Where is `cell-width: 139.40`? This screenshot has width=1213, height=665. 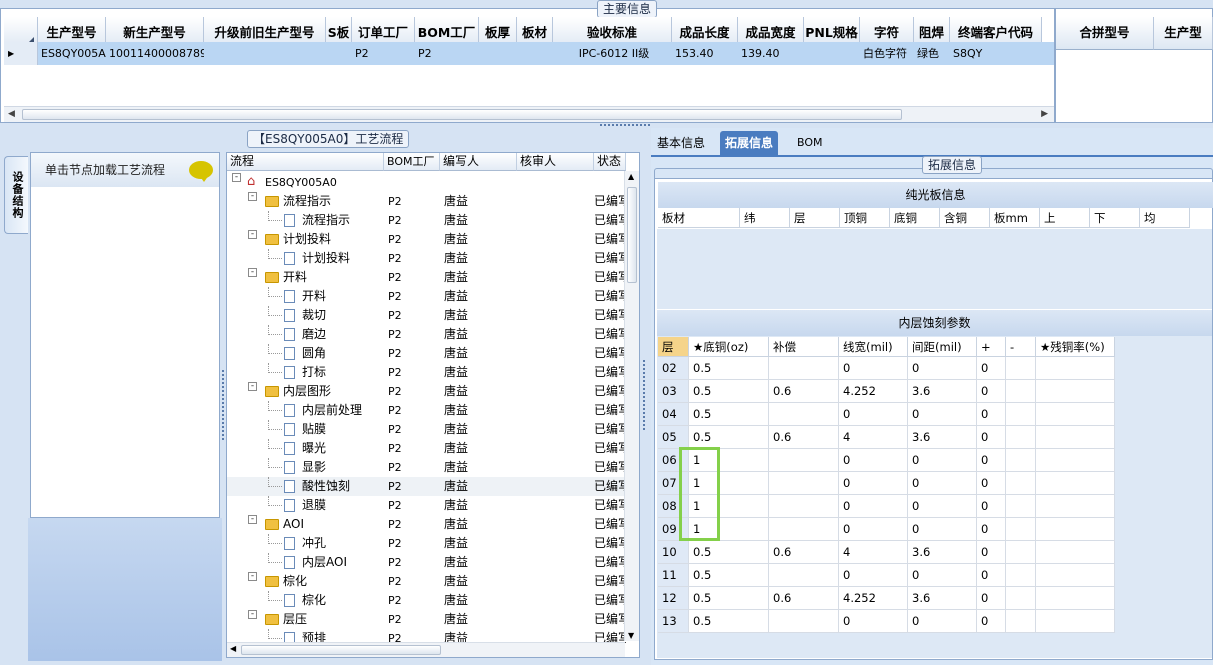 cell-width: 139.40 is located at coordinates (771, 53).